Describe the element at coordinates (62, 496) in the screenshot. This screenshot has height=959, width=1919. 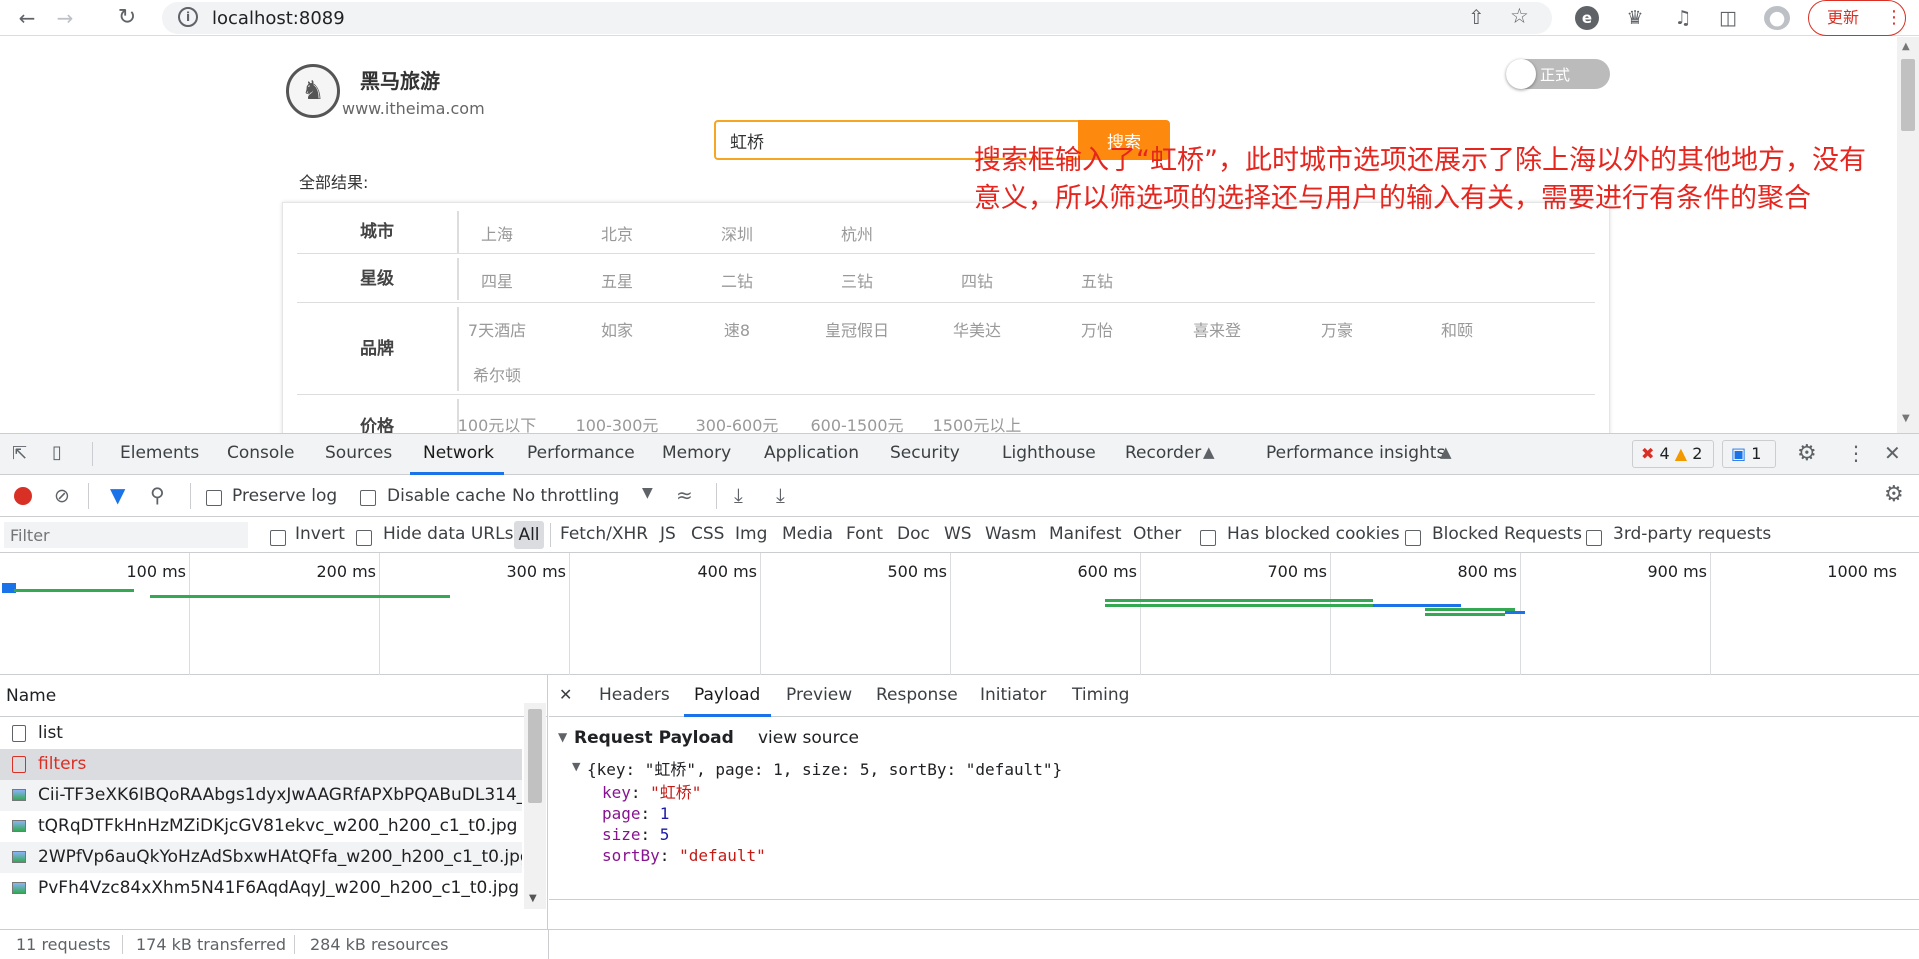
I see `clear-icon: ⊘` at that location.